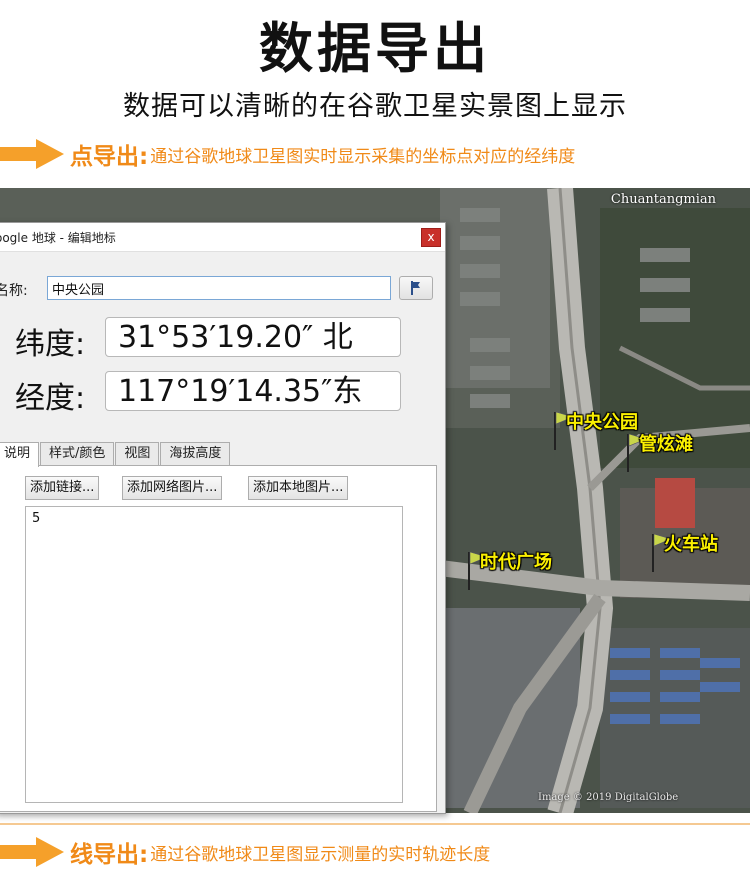  Describe the element at coordinates (375, 106) in the screenshot. I see `page-subtitle: 数据可以清晰的在谷歌卫星实景图上显示` at that location.